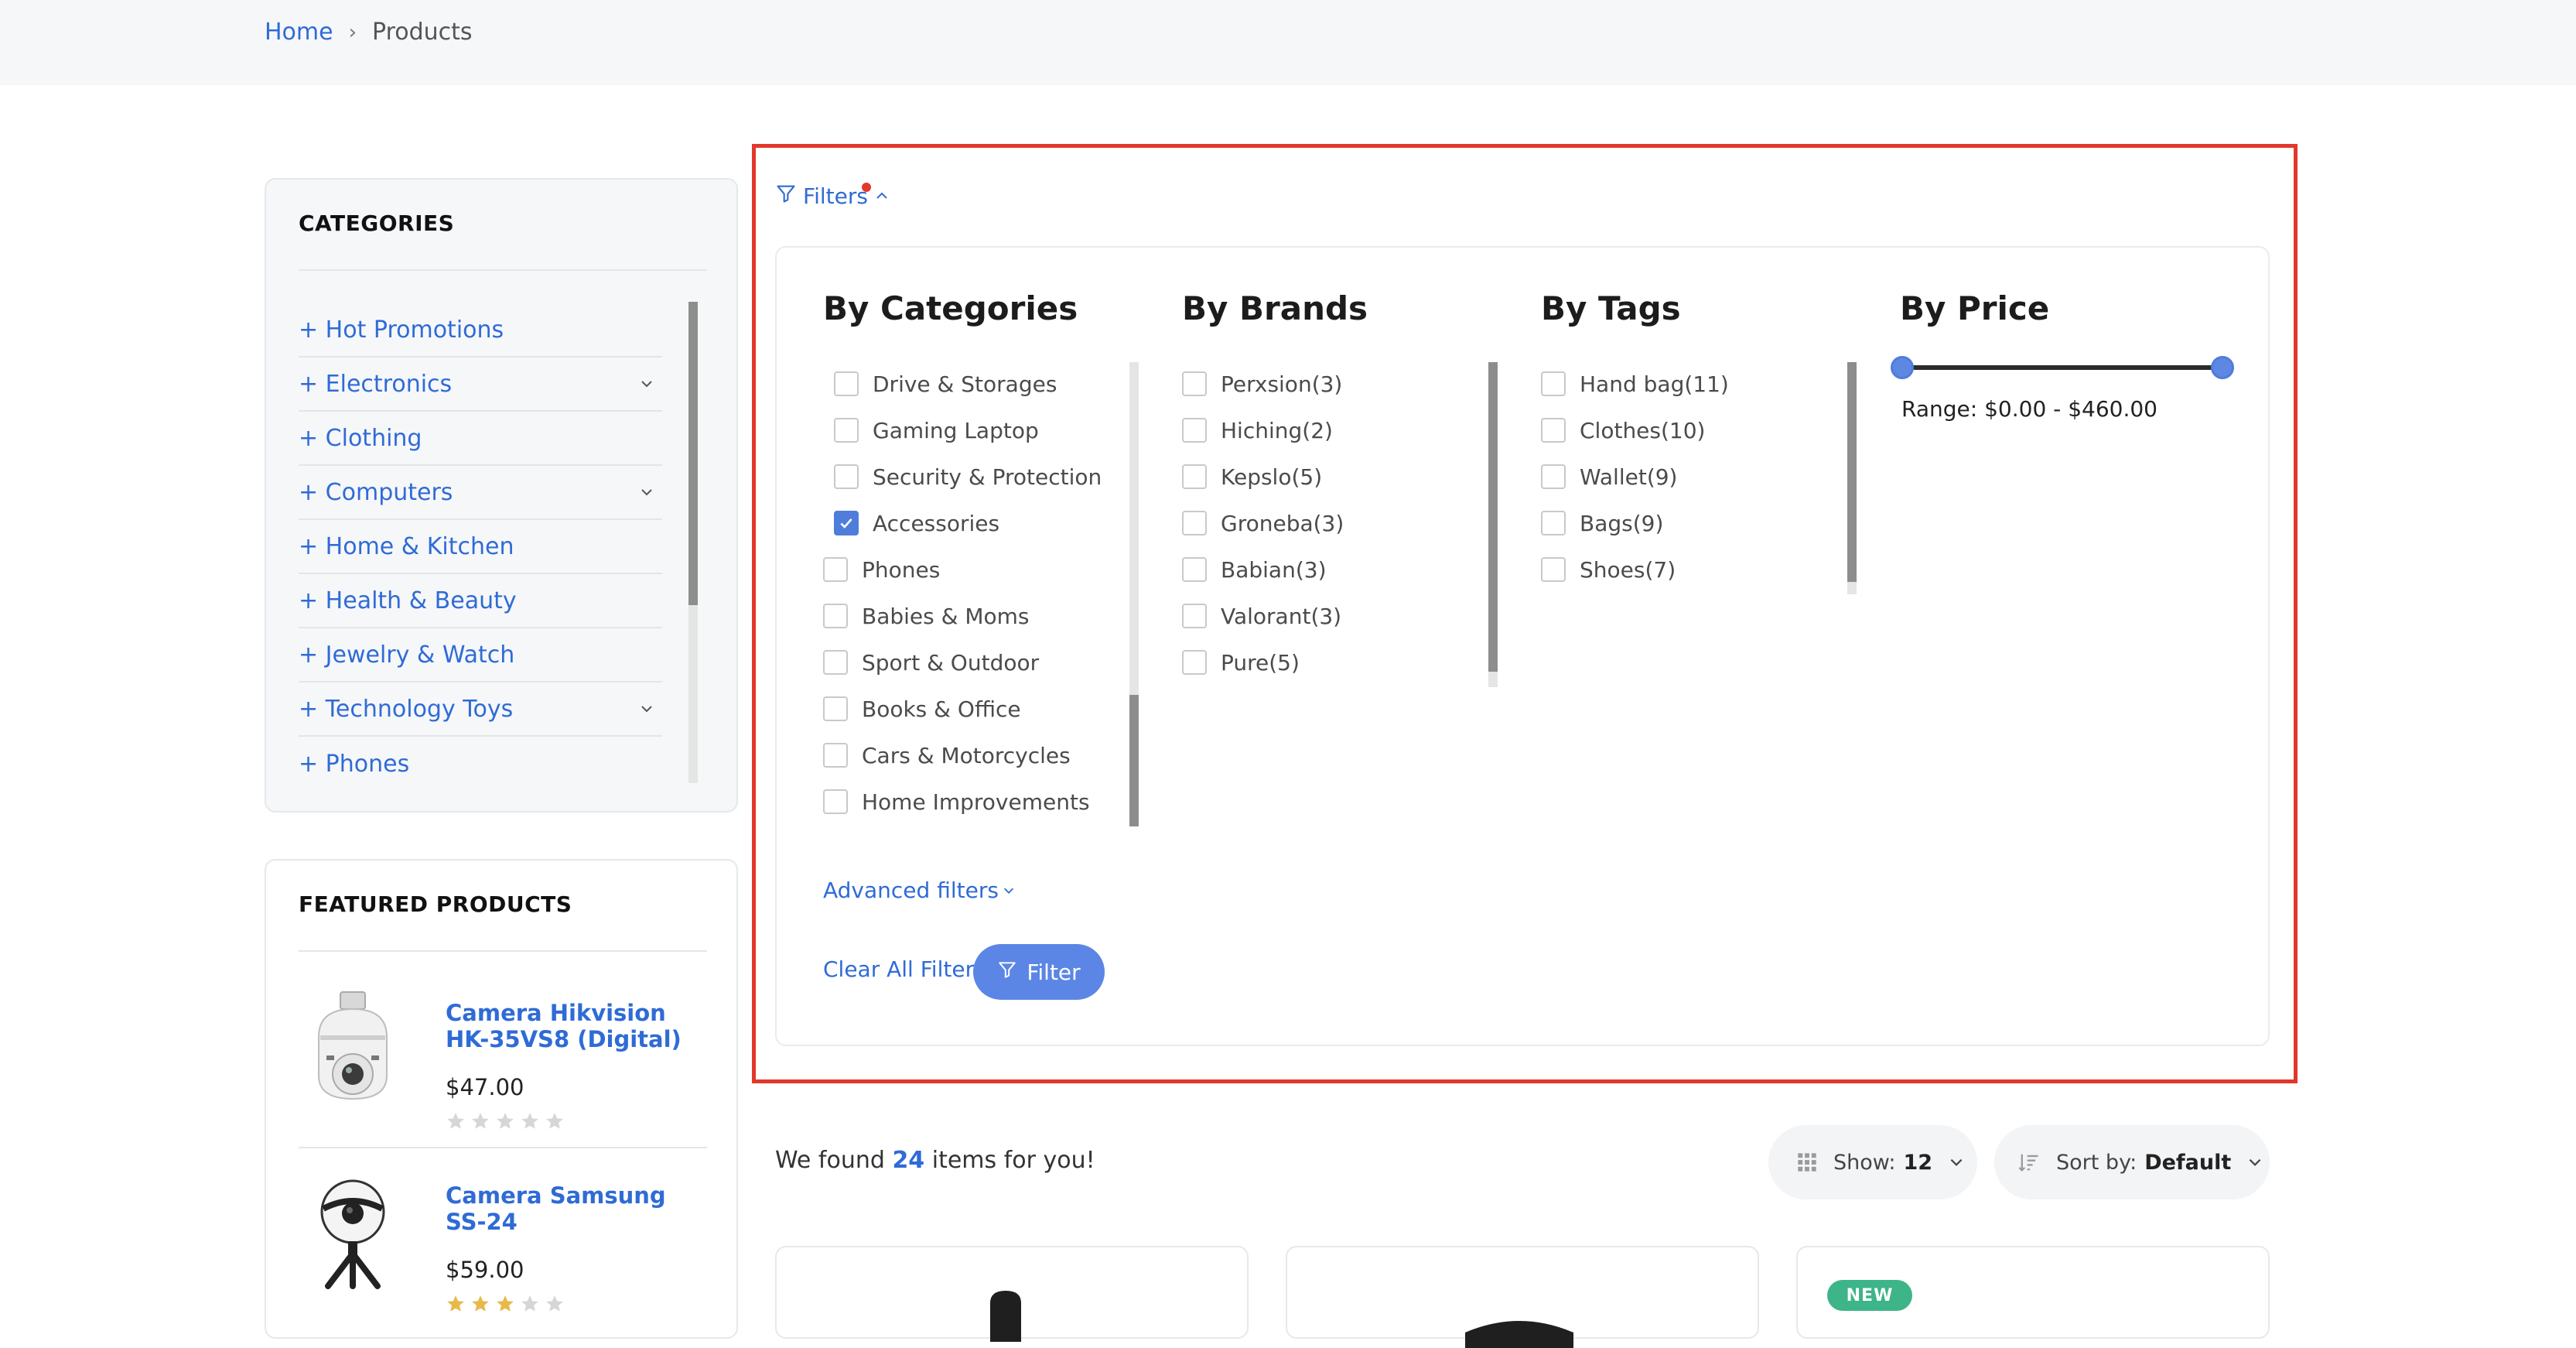 The width and height of the screenshot is (2576, 1348). Describe the element at coordinates (970, 569) in the screenshot. I see `categories-filter-option: Phones` at that location.